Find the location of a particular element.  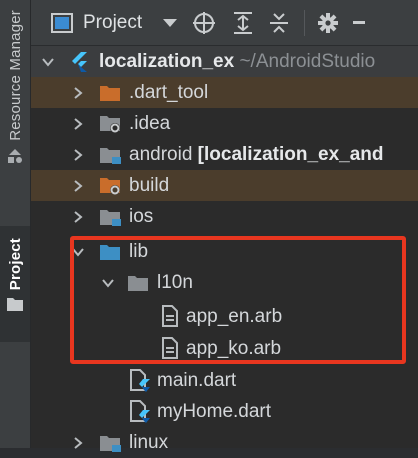

tree-row-l10n: l10n is located at coordinates (224, 282).